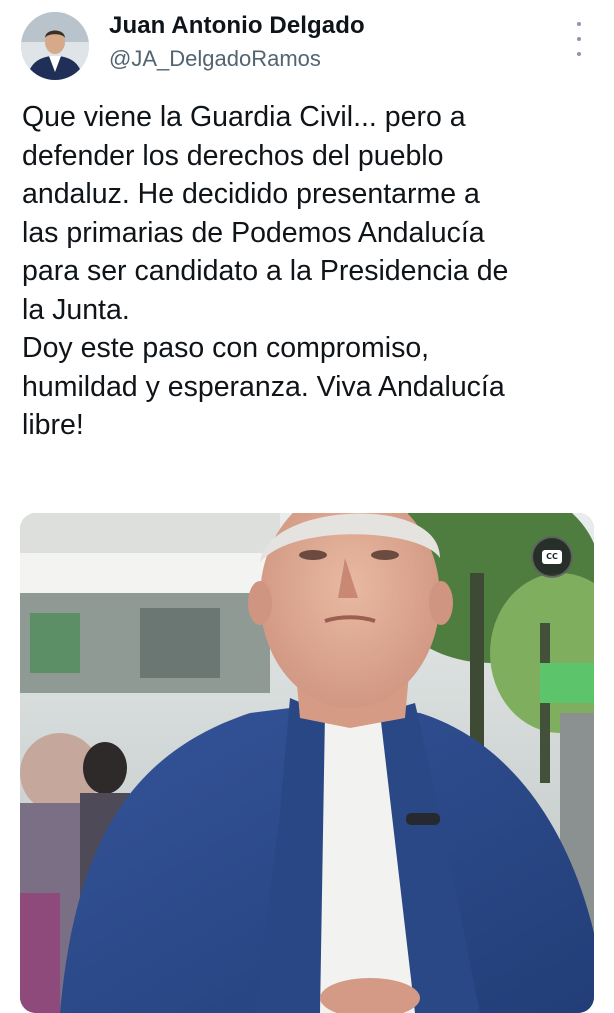 This screenshot has height=1013, width=614. Describe the element at coordinates (265, 271) in the screenshot. I see `tweet-text-line: para ser candidato a la Presidencia de` at that location.